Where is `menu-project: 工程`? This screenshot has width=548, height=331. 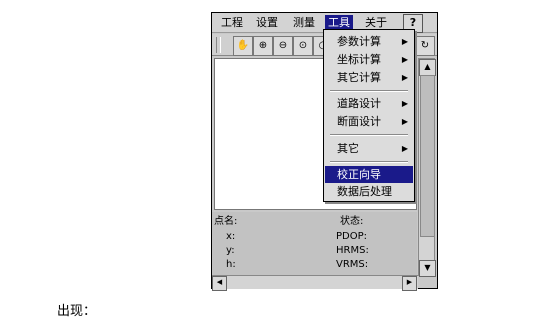
menu-project: 工程 is located at coordinates (232, 23).